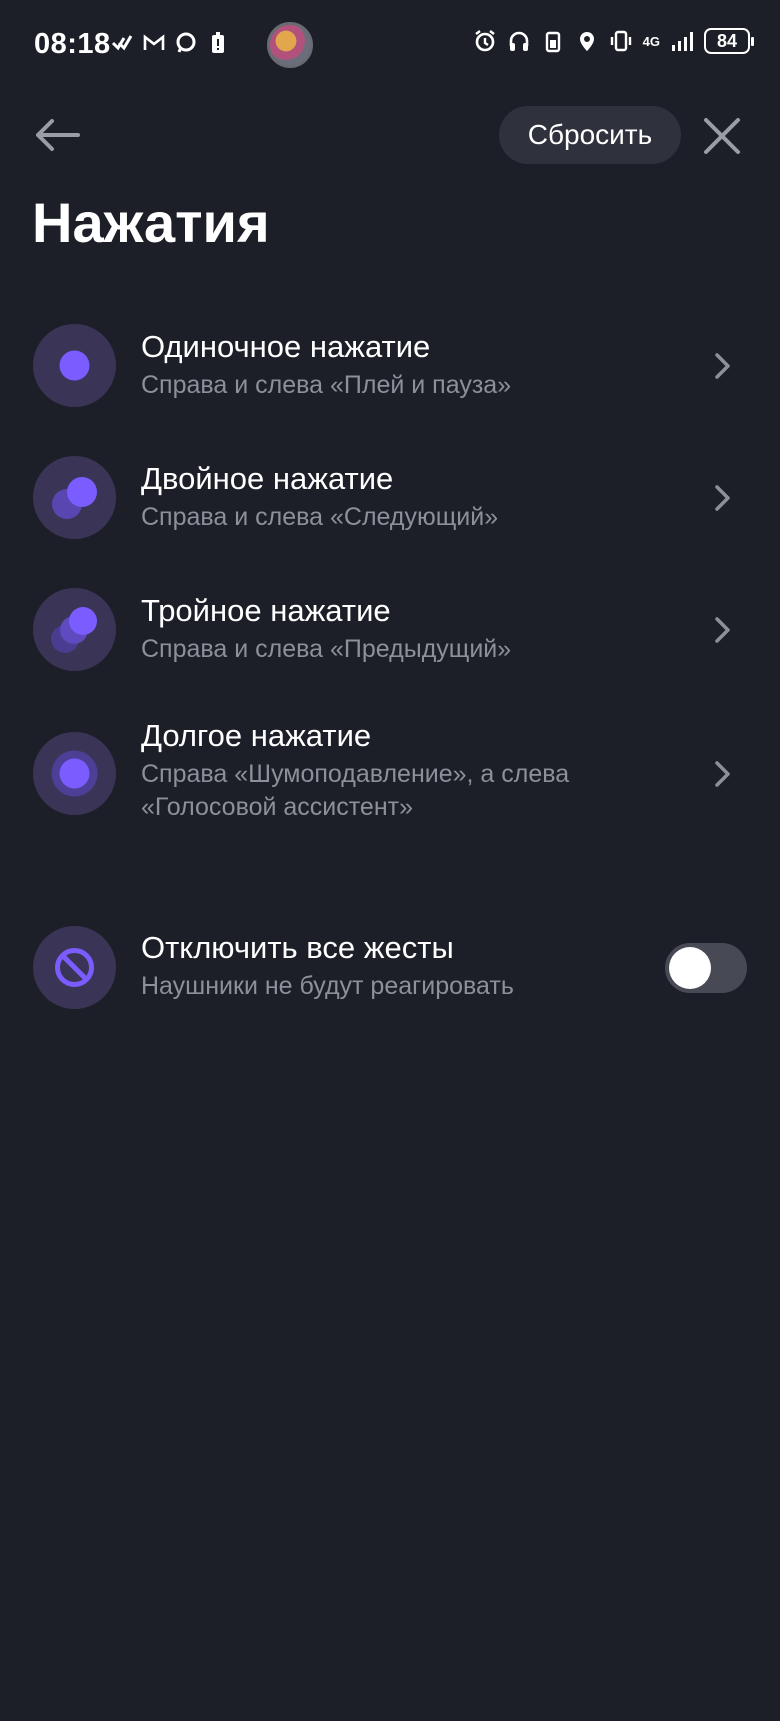  I want to click on triple-tap-icon, so click(74, 629).